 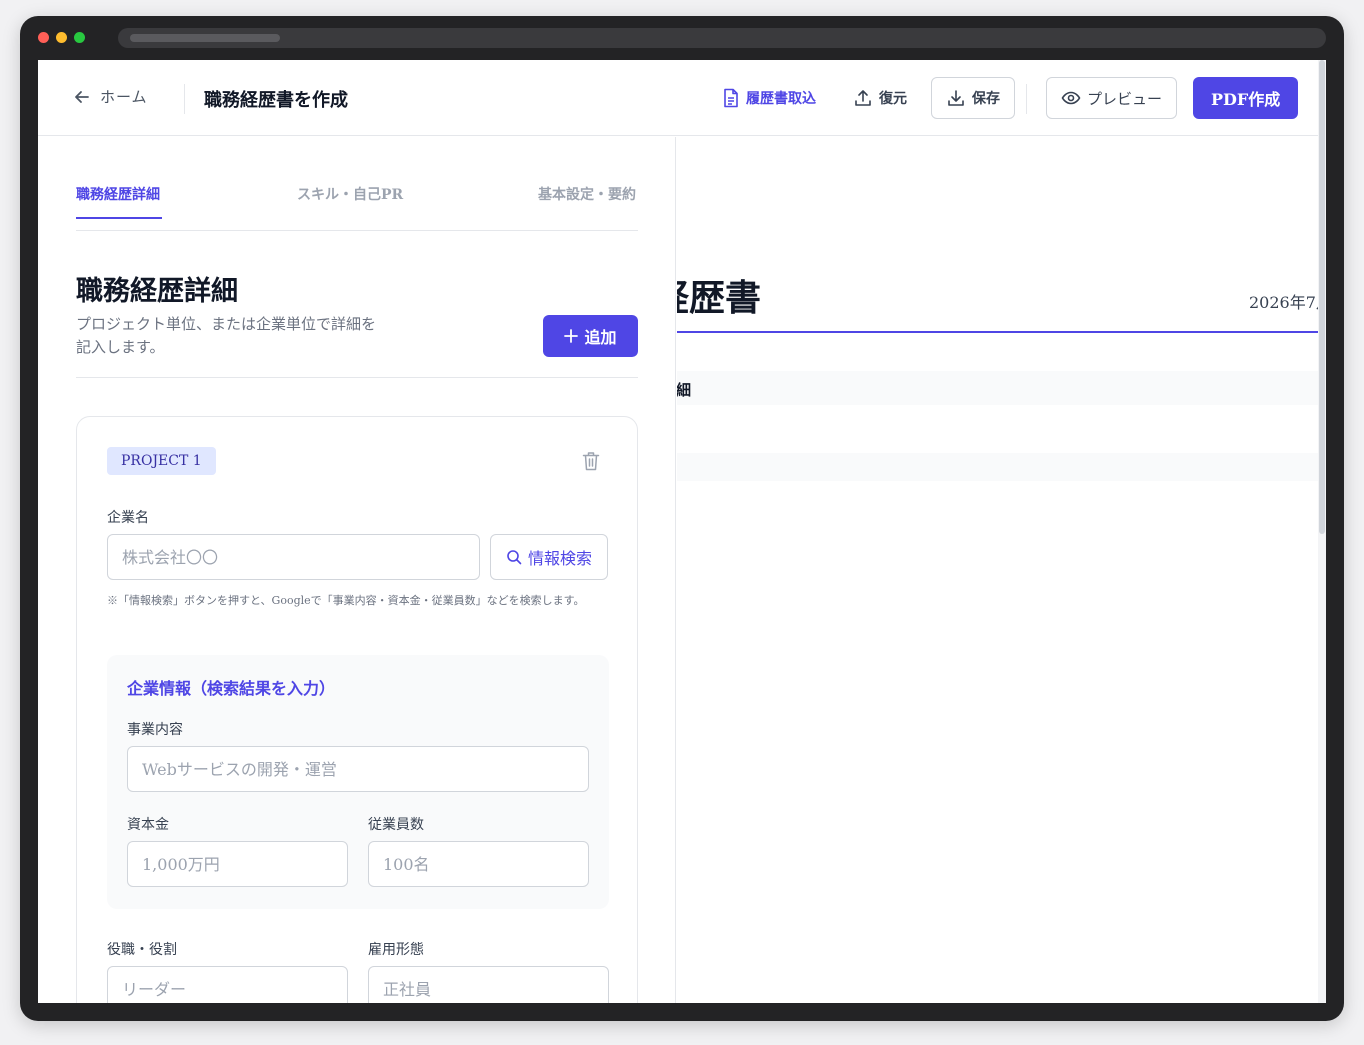 I want to click on close-window-dot, so click(x=43, y=37).